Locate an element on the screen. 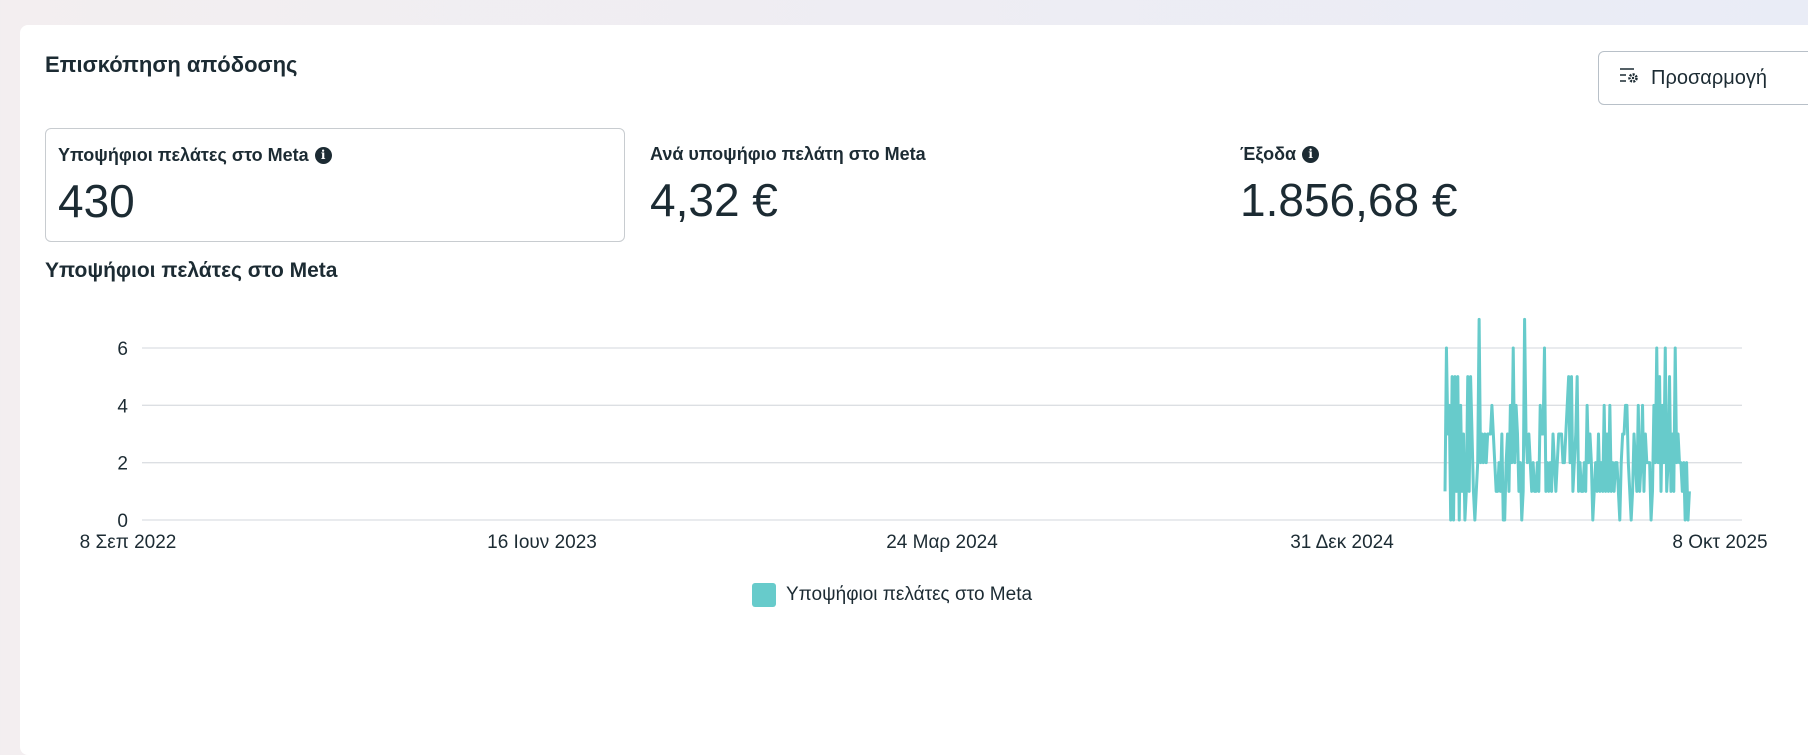 The height and width of the screenshot is (755, 1808). y-tick-label: 4 is located at coordinates (122, 406).